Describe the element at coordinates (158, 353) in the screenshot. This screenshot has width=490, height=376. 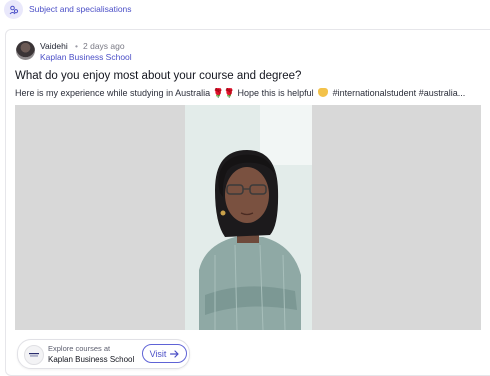
I see `visit-label: Visit` at that location.